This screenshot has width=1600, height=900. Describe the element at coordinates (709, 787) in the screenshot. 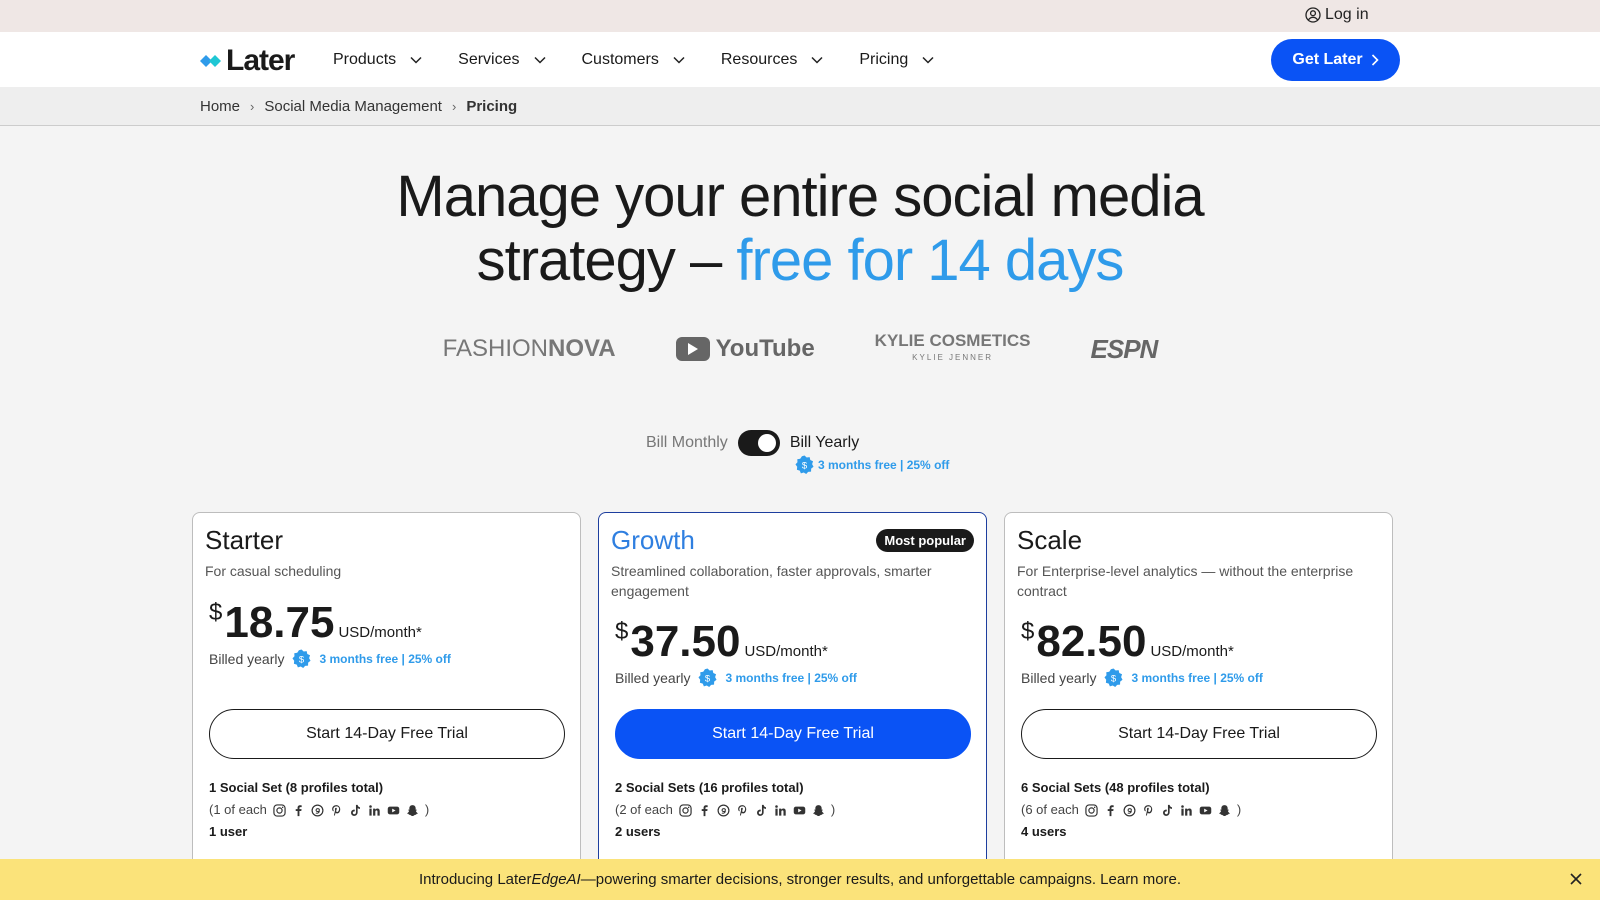

I see `social-sets: 2 Social Sets (16 profiles total)` at that location.